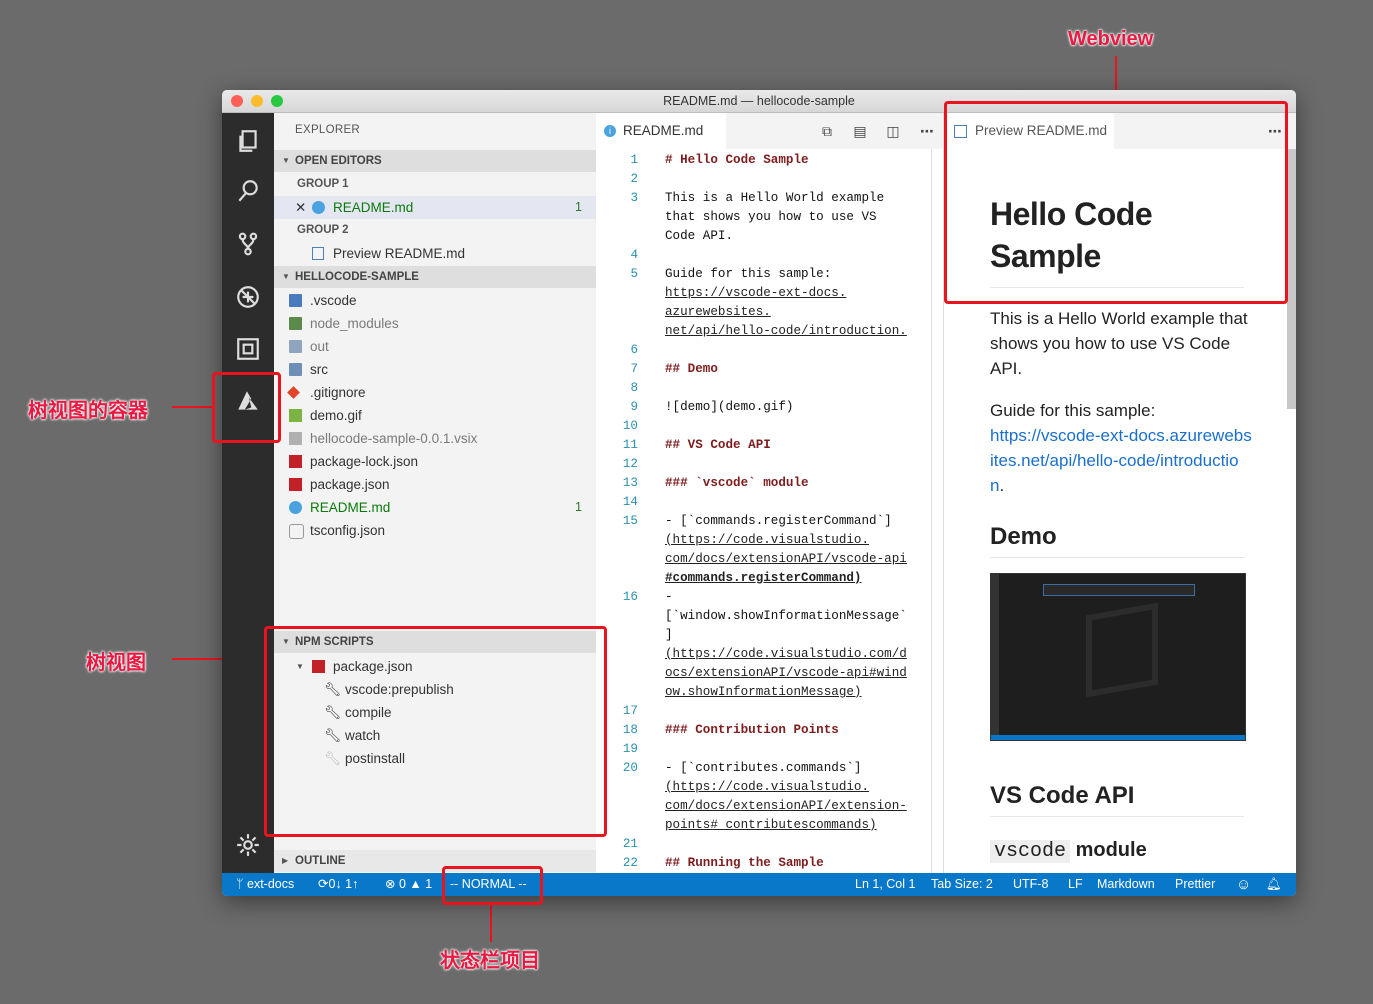 The width and height of the screenshot is (1373, 1004). Describe the element at coordinates (408, 884) in the screenshot. I see `problems-item: ⊗ 0 ▲ 1` at that location.